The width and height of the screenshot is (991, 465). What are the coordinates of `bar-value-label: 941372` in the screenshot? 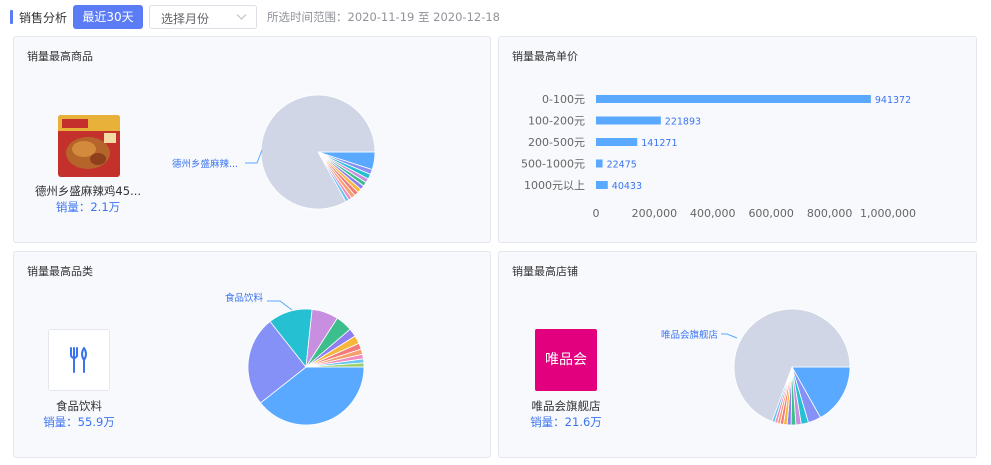 It's located at (893, 100).